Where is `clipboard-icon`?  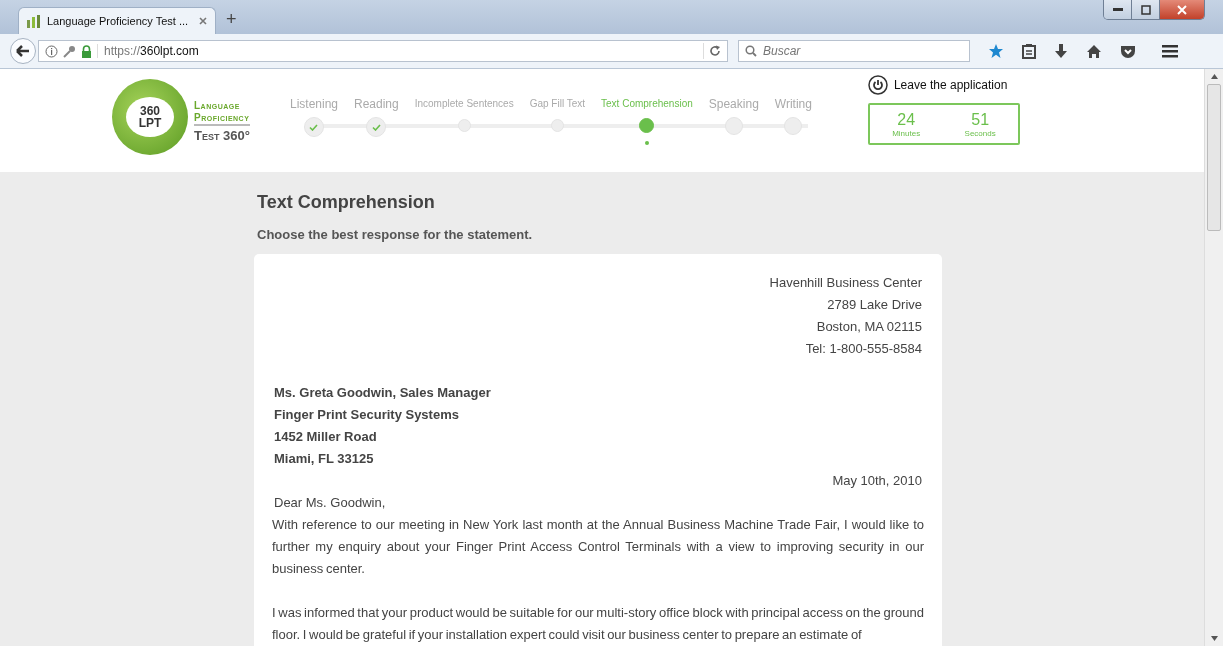
clipboard-icon is located at coordinates (1029, 51).